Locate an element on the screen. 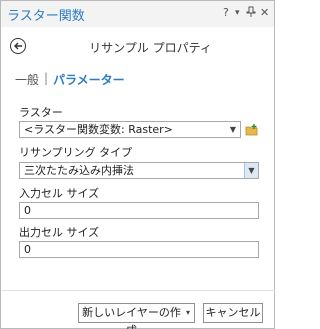  create-new-layer-button: 新しいレイヤーの作成 ▾ is located at coordinates (136, 316).